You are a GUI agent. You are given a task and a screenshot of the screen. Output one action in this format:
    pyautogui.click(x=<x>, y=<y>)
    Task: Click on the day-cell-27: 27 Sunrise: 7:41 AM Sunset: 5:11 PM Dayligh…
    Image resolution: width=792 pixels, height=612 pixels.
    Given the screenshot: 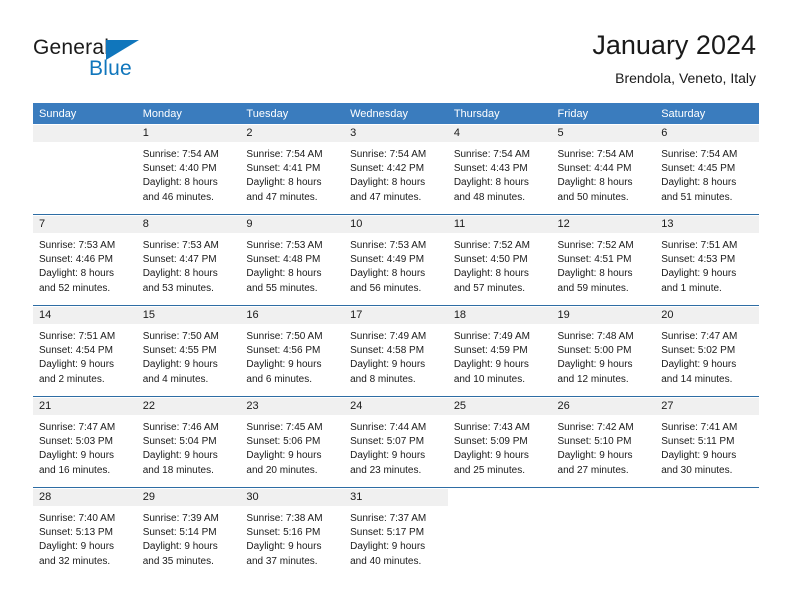 What is the action you would take?
    pyautogui.click(x=707, y=442)
    